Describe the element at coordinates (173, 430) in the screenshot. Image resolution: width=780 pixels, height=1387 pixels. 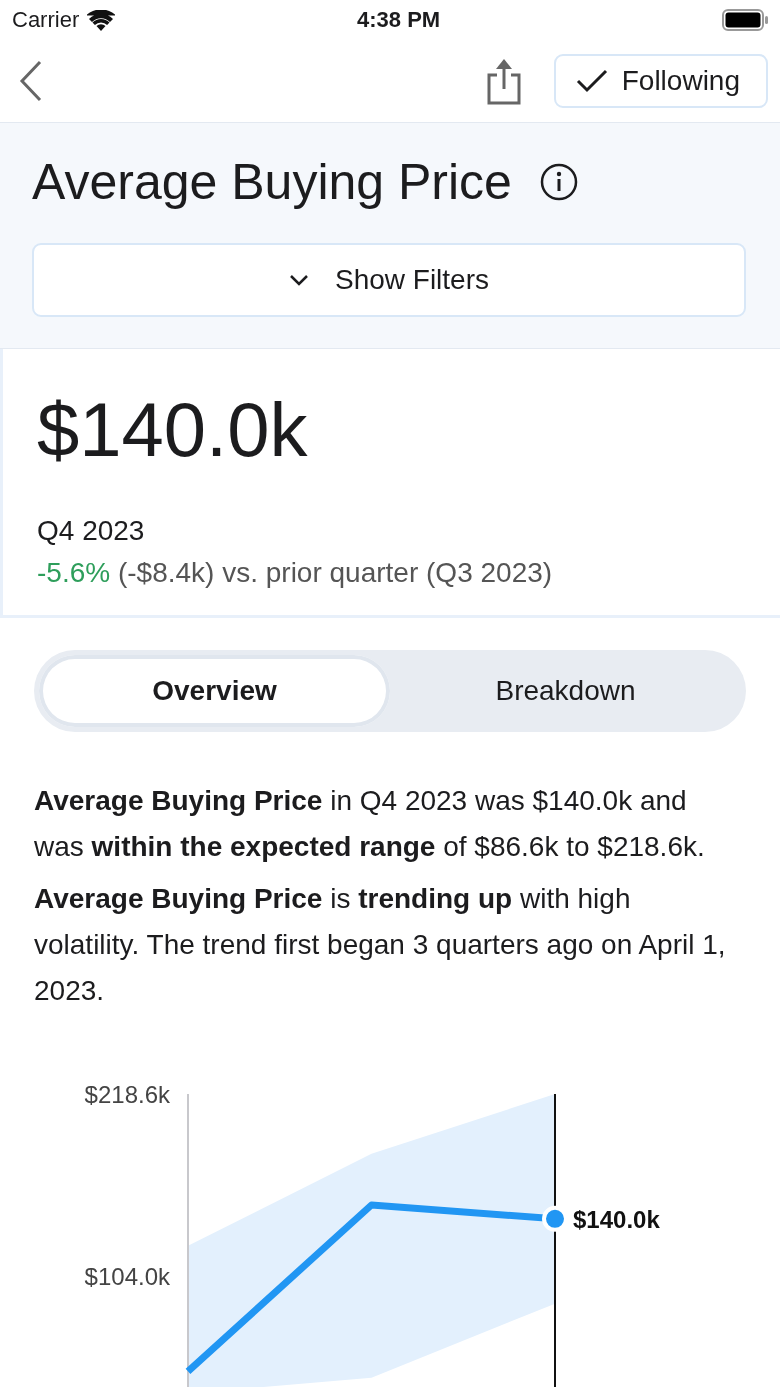
I see `metric-value: $140.0k` at that location.